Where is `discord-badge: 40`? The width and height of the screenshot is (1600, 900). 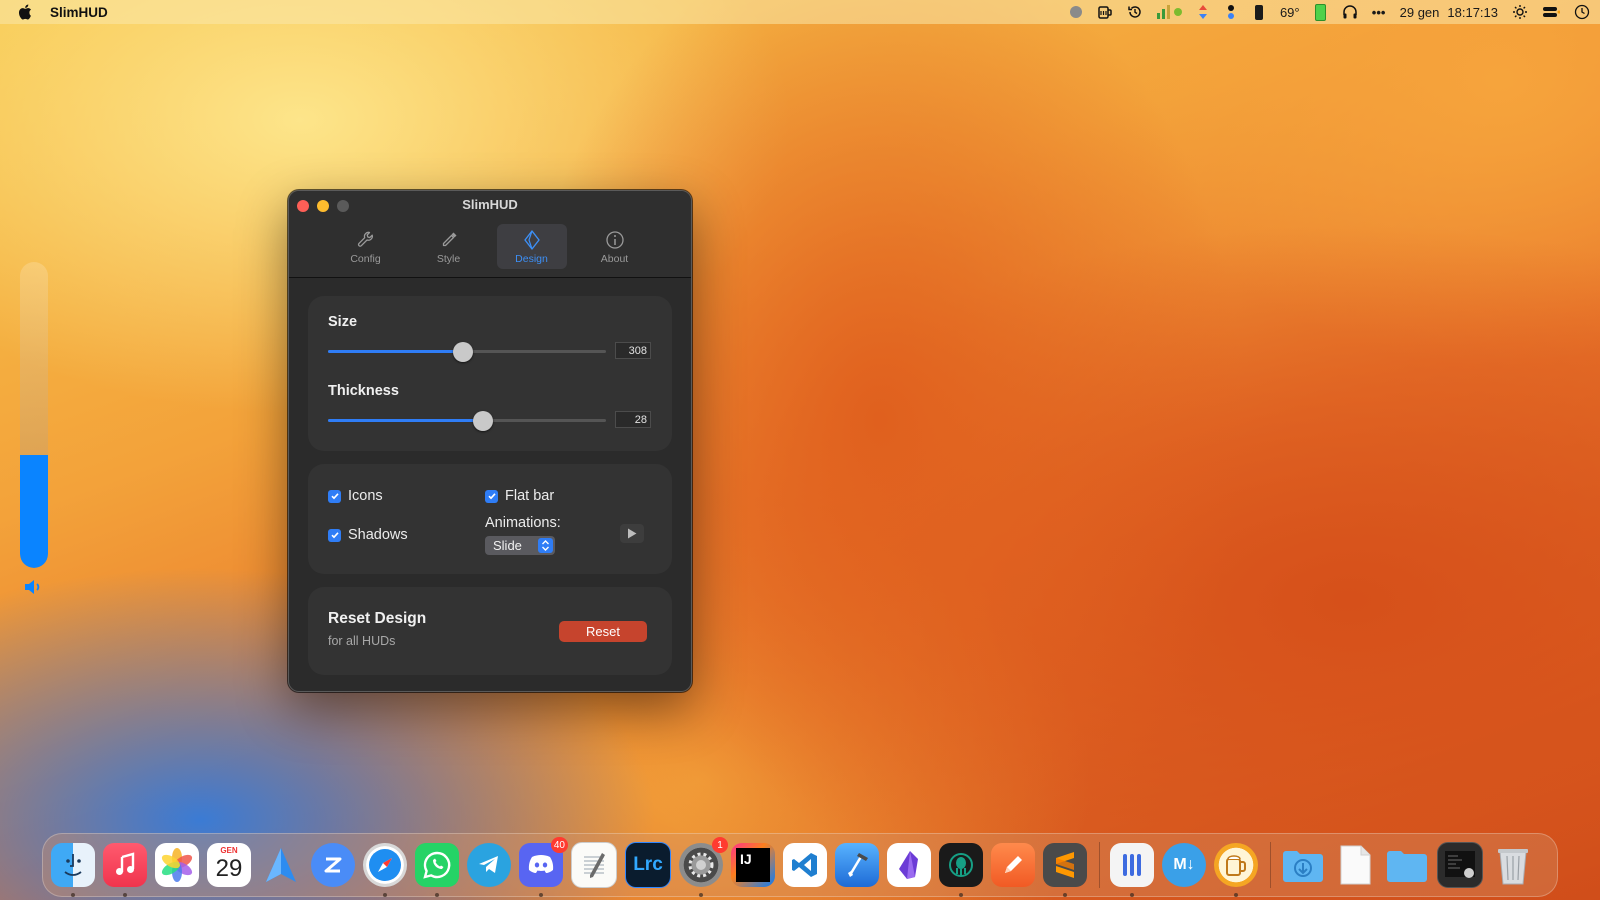 discord-badge: 40 is located at coordinates (559, 845).